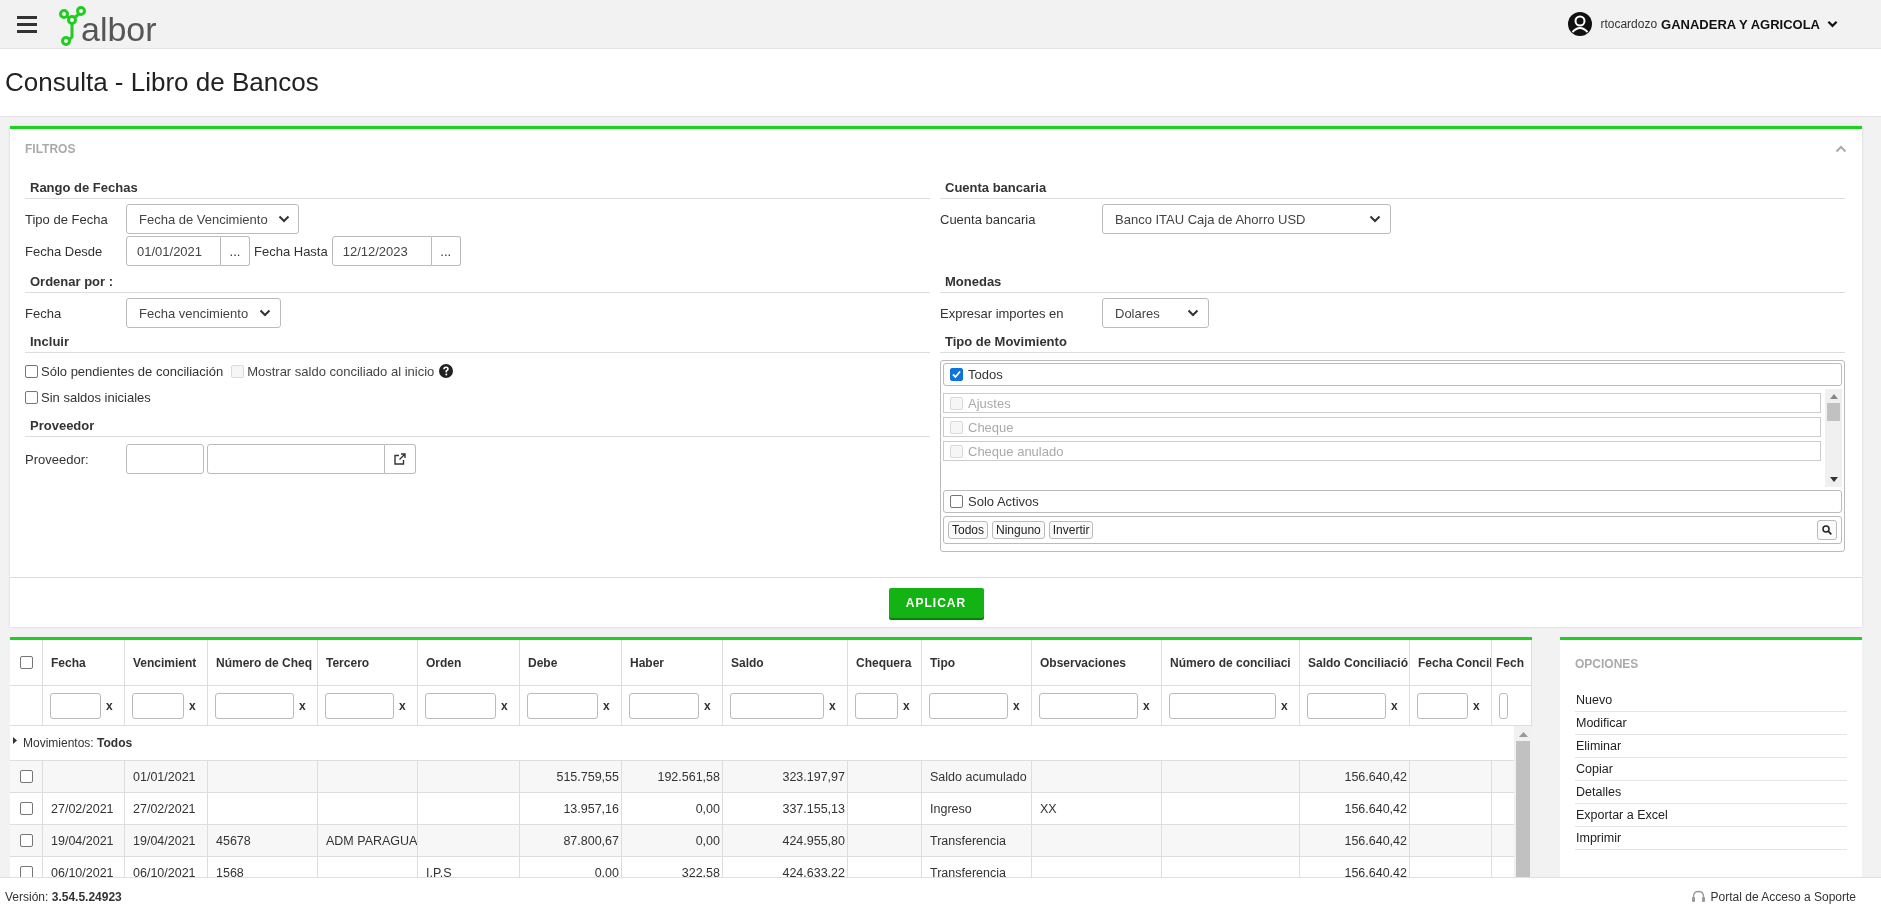  I want to click on currency-dropdown: Dolares, so click(1155, 313).